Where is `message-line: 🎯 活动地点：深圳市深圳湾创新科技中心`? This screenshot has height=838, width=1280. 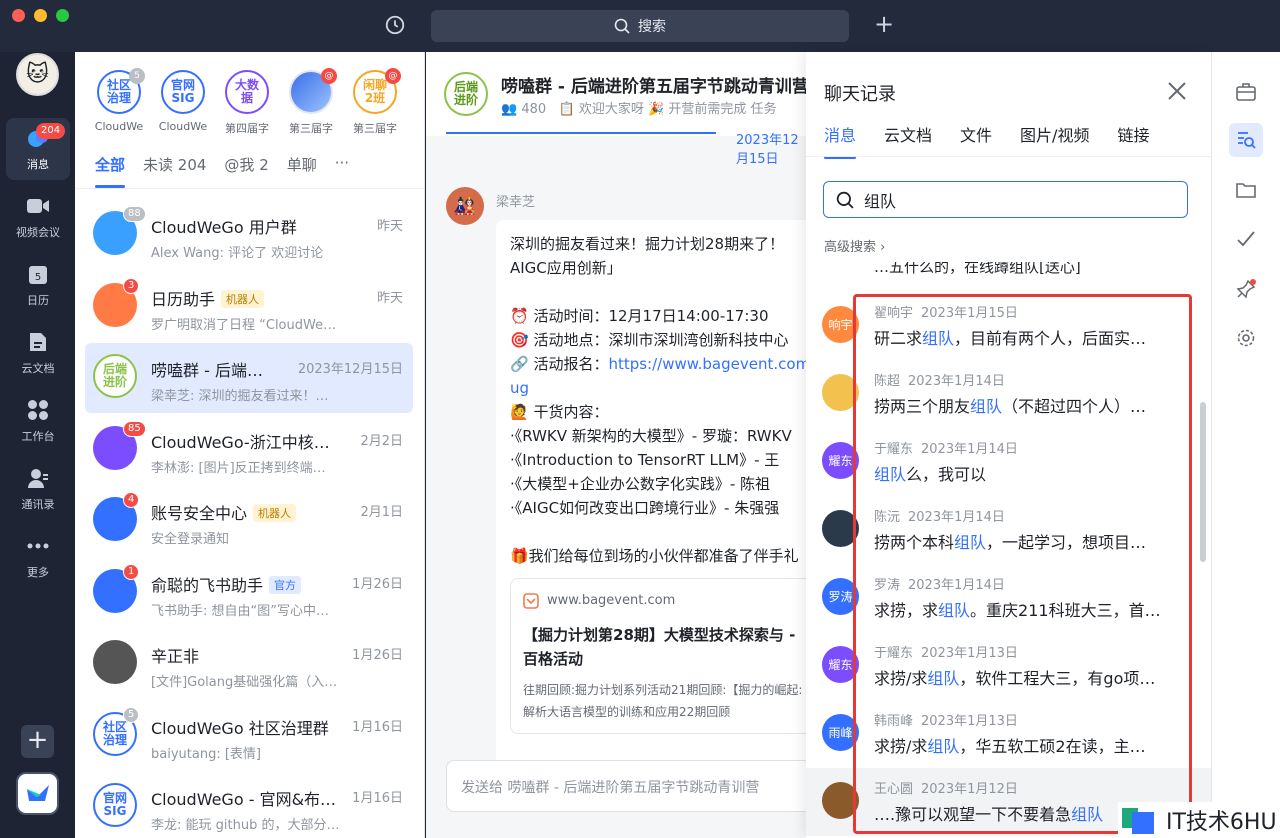 message-line: 🎯 活动地点：深圳市深圳湾创新科技中心 is located at coordinates (649, 340).